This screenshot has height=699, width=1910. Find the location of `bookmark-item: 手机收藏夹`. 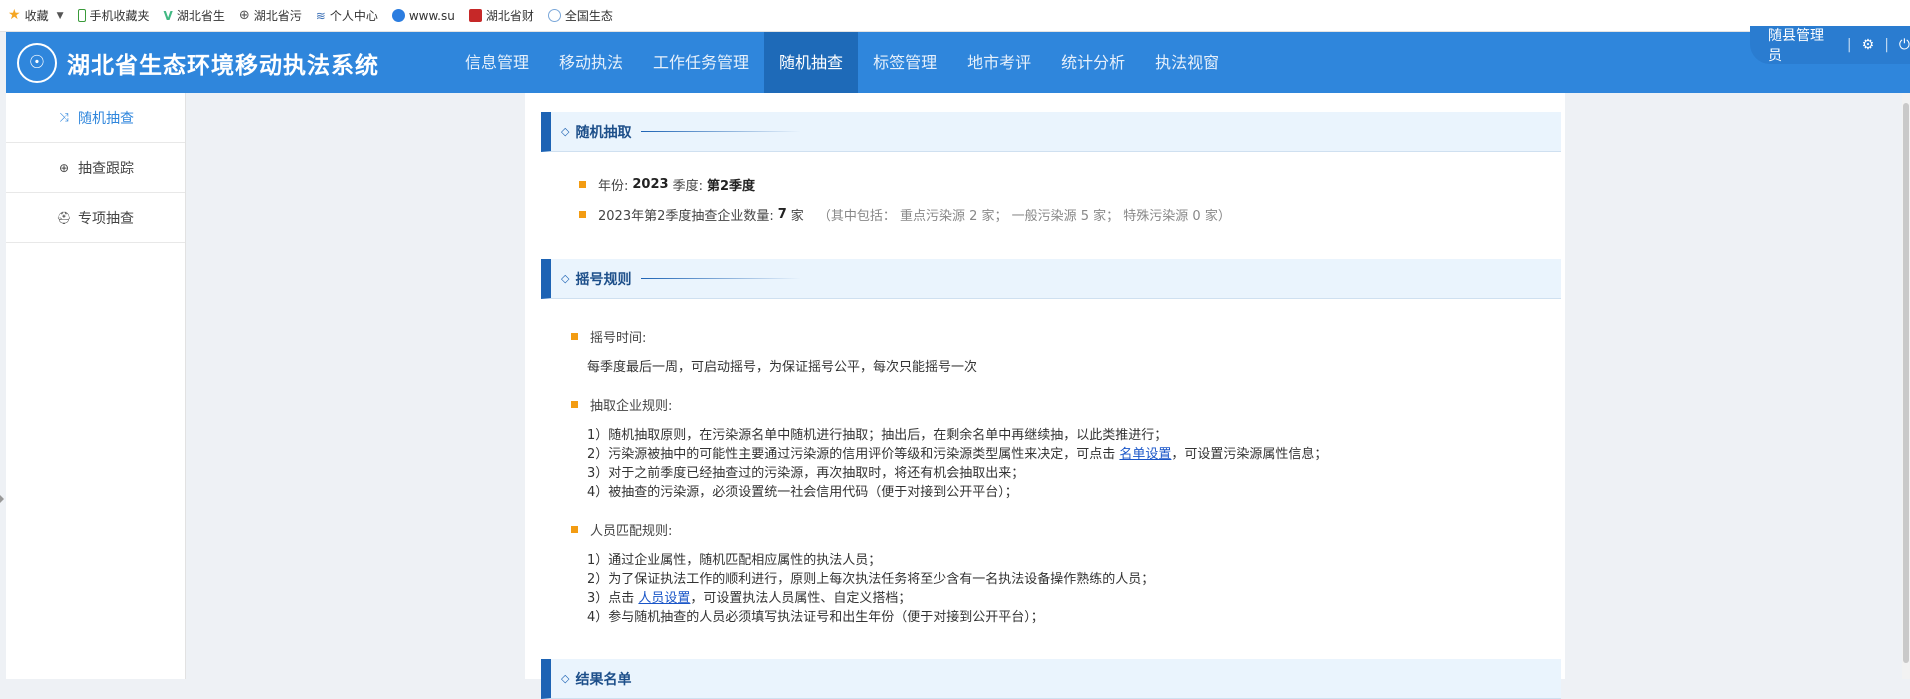

bookmark-item: 手机收藏夹 is located at coordinates (113, 15).